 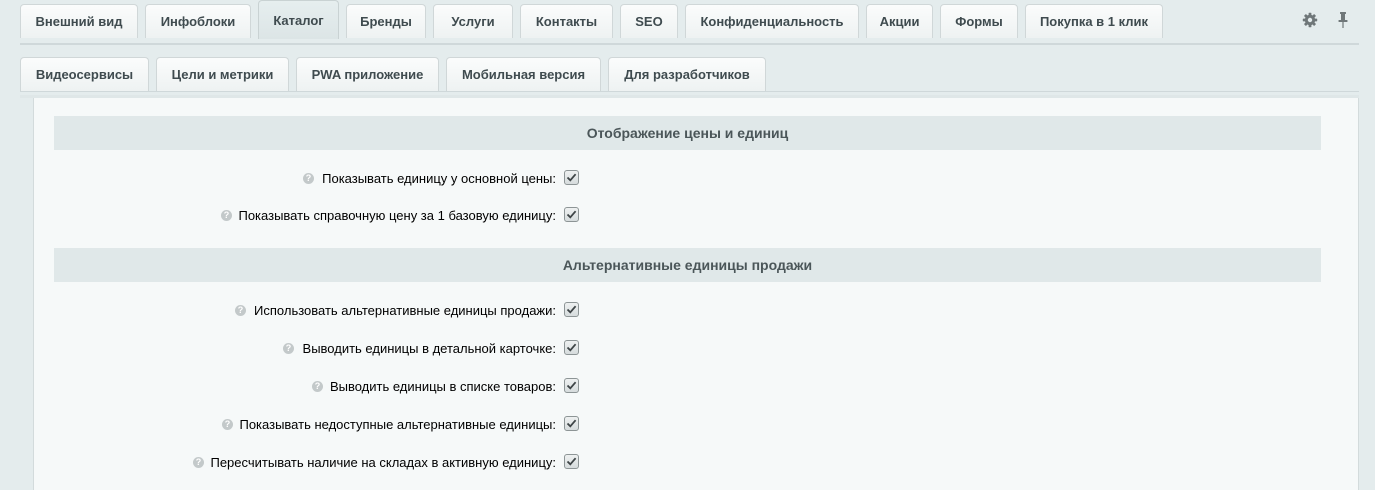 What do you see at coordinates (439, 178) in the screenshot?
I see `option-label: Показывать единицу у основной цены:` at bounding box center [439, 178].